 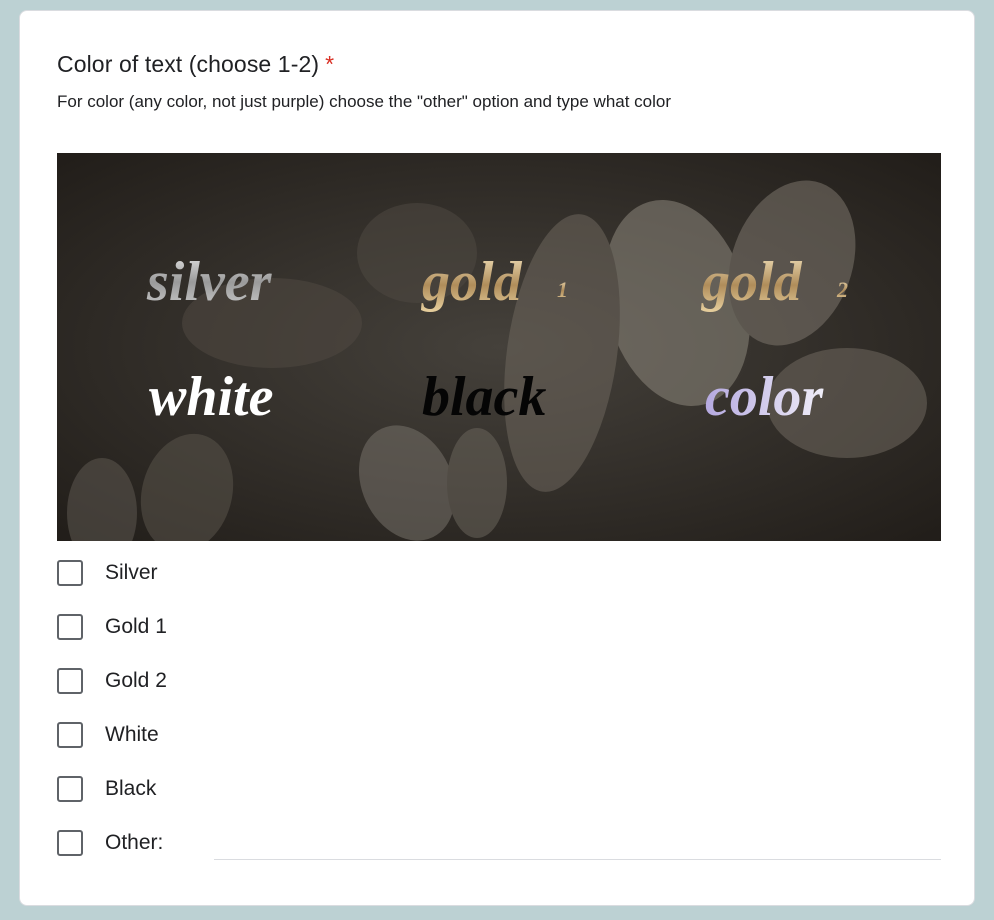 I want to click on option-other: Other:, so click(x=499, y=856).